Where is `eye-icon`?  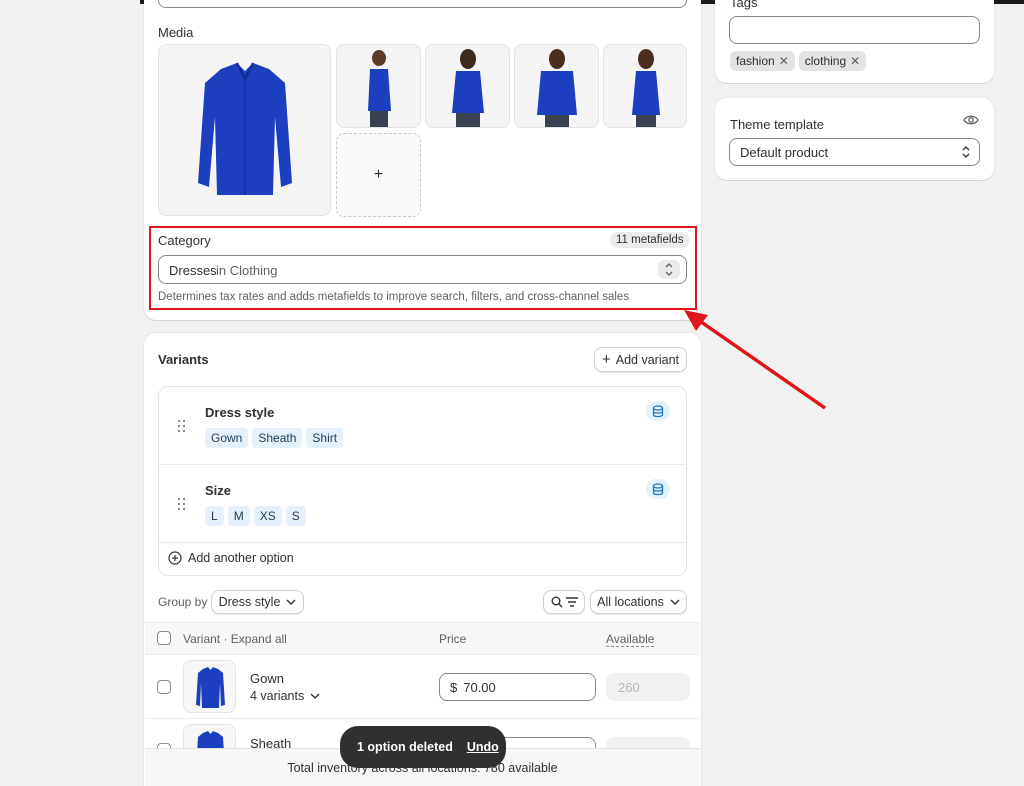 eye-icon is located at coordinates (971, 120).